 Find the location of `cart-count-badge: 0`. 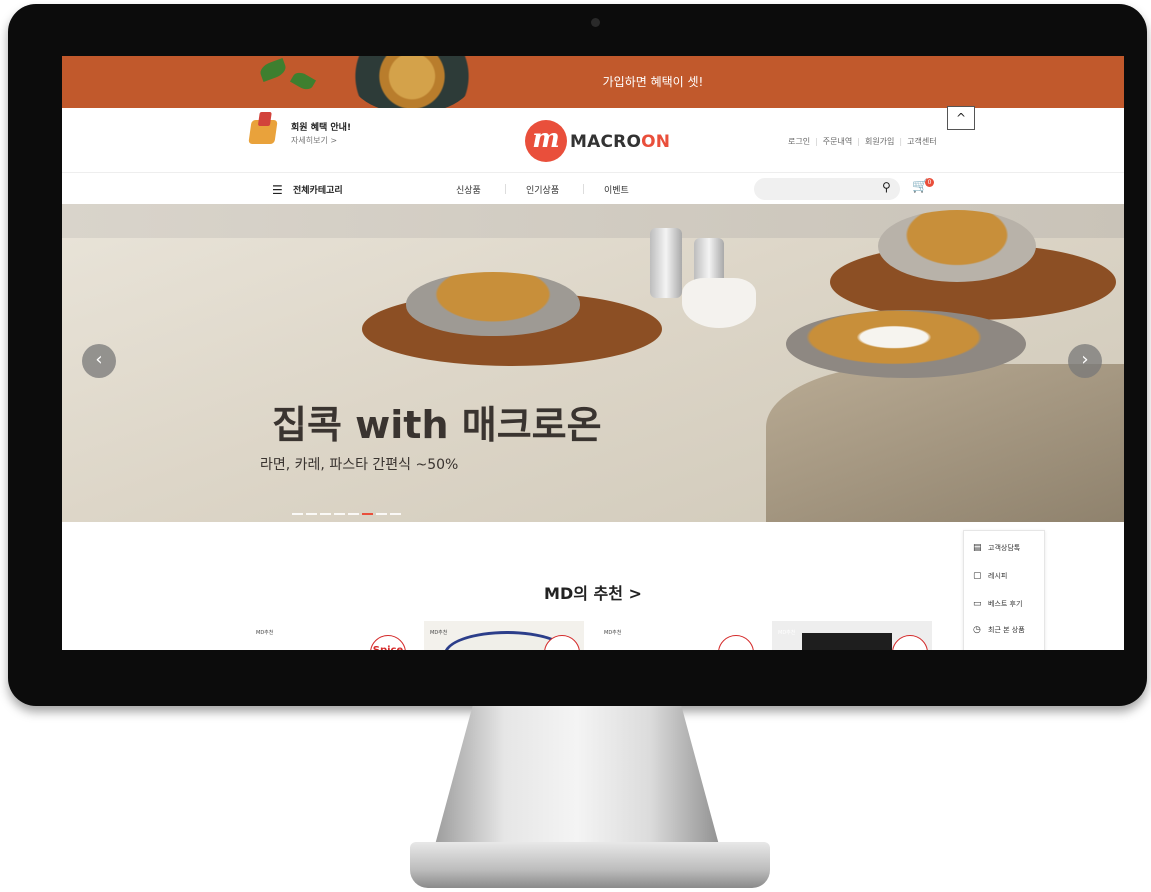

cart-count-badge: 0 is located at coordinates (929, 182).